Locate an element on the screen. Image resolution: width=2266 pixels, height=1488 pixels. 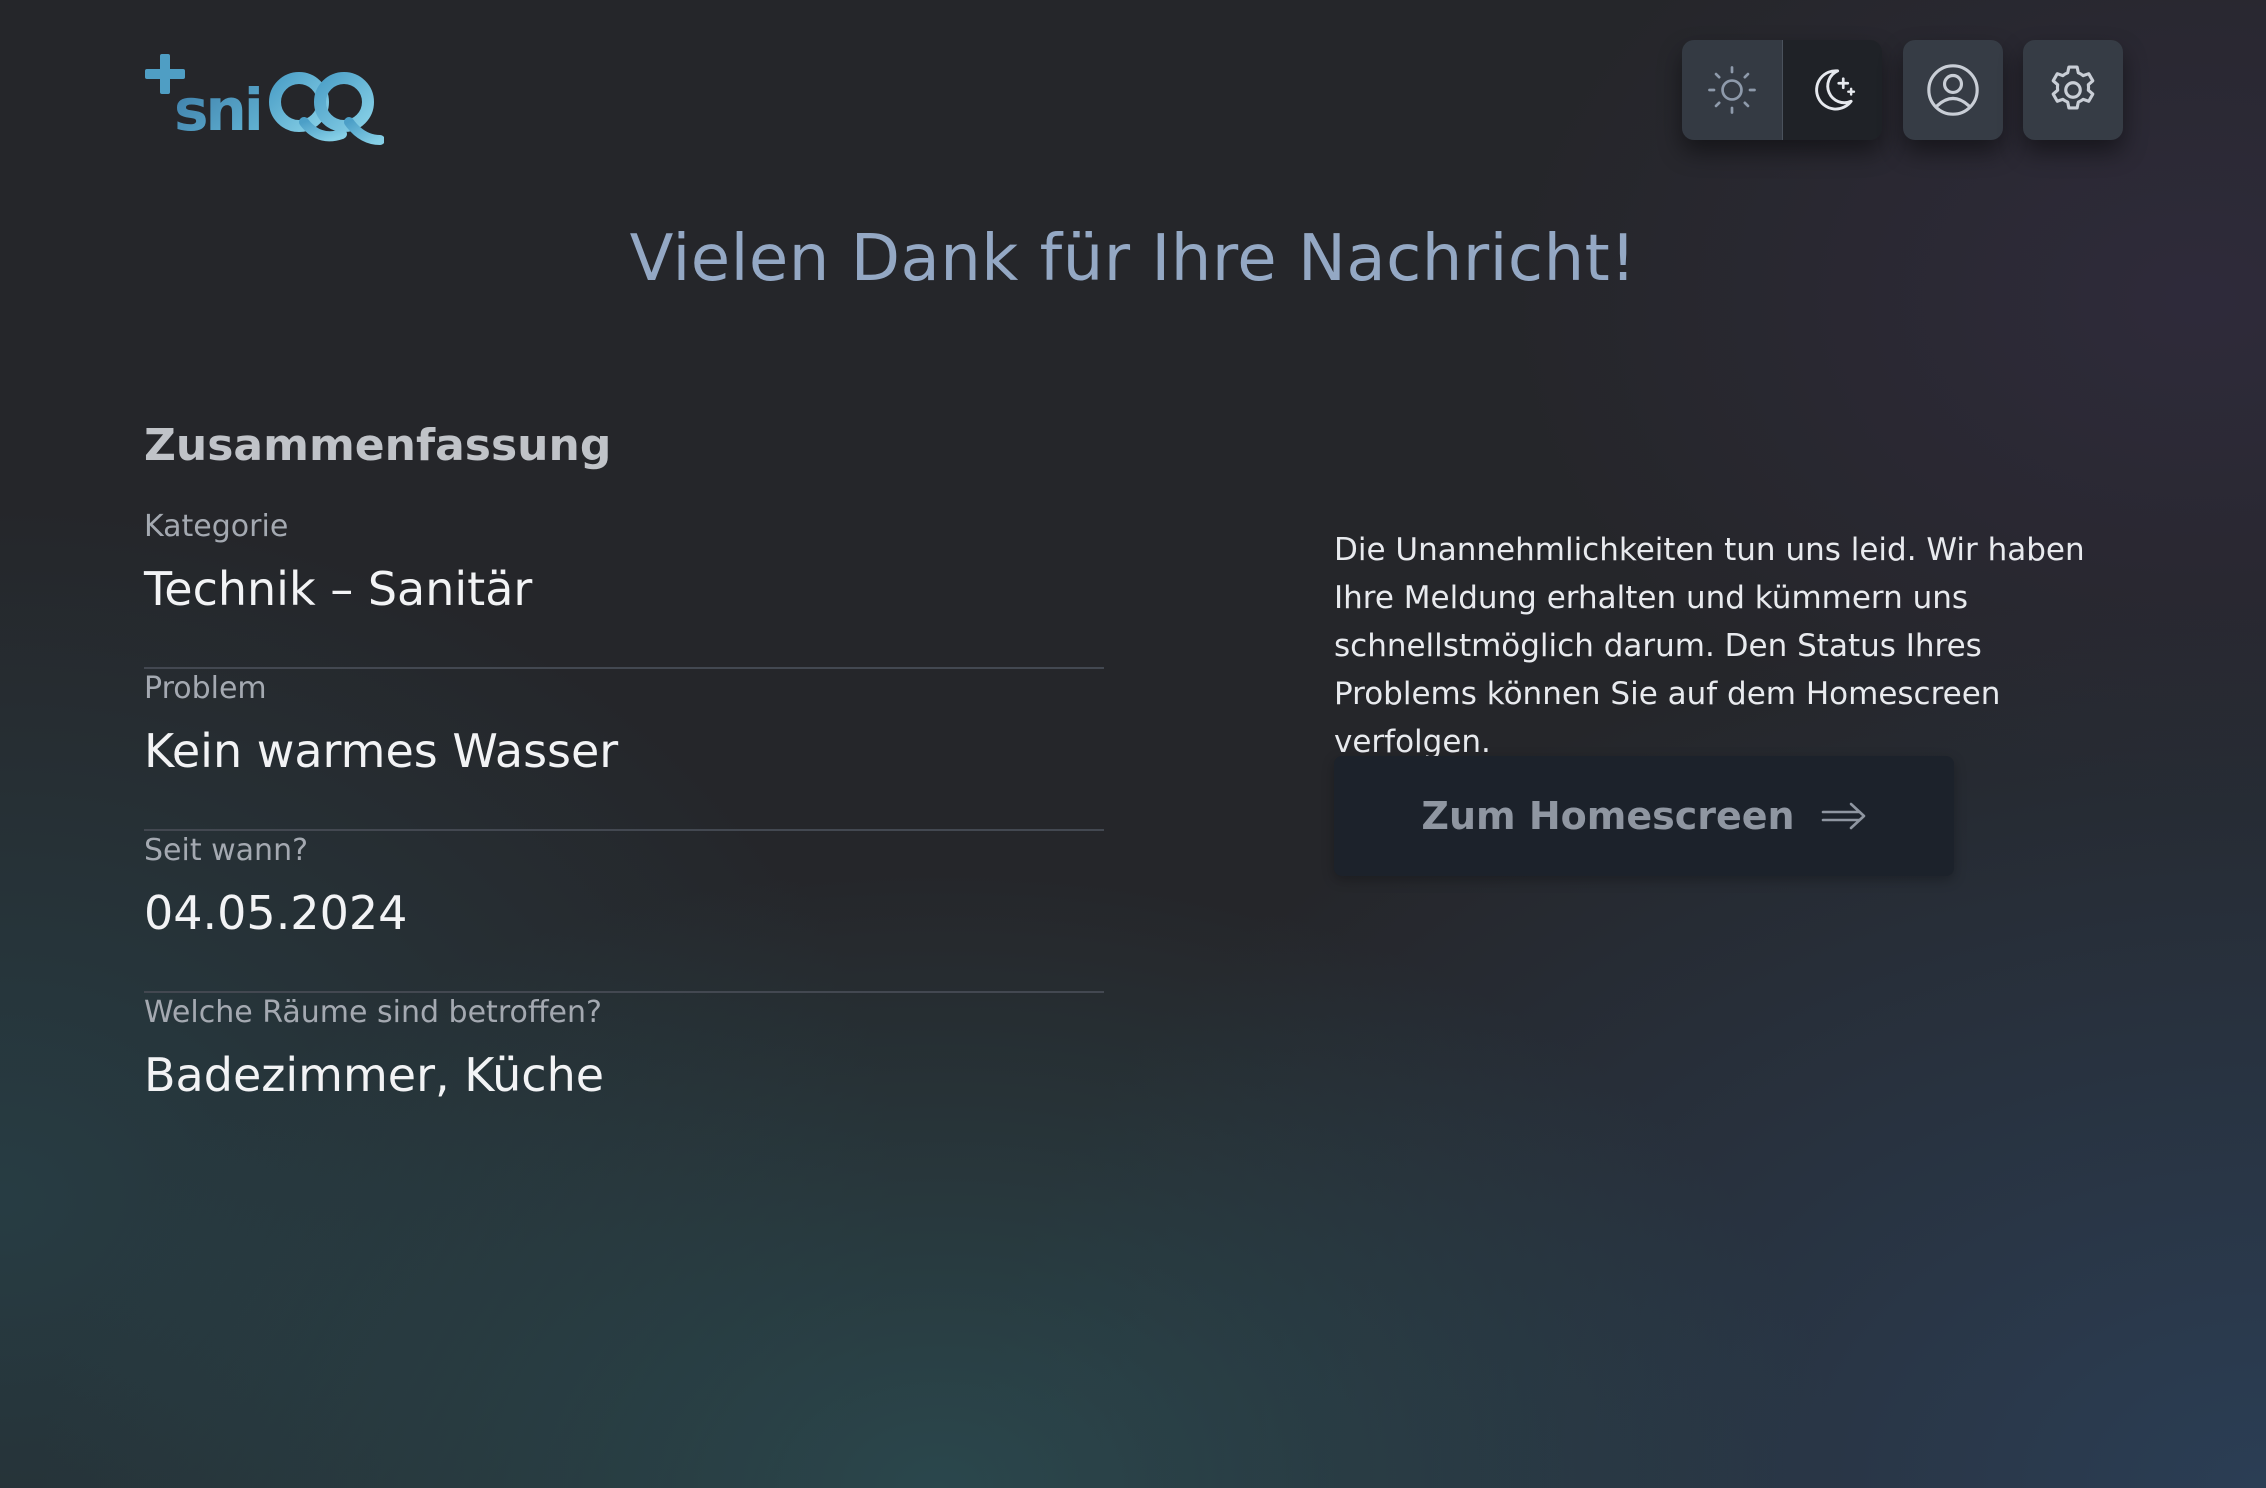
page-title: Vielen Dank für Ihre Nachricht! is located at coordinates (1133, 259).